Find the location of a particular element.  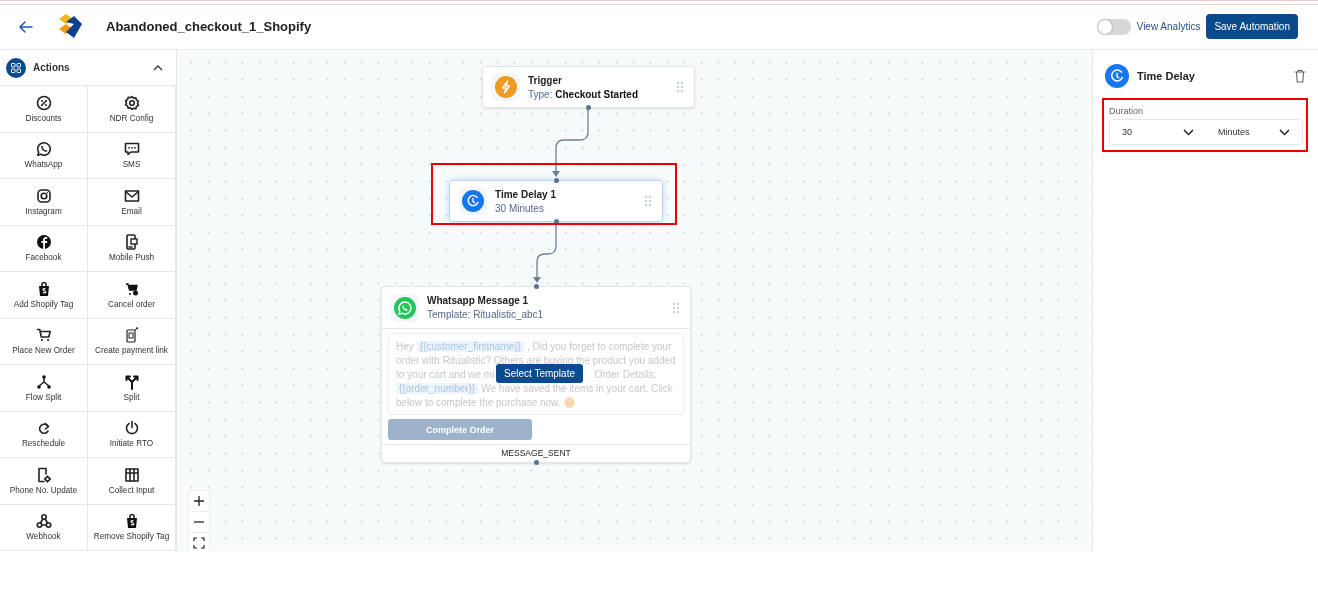

message-text: Hey is located at coordinates (405, 346).